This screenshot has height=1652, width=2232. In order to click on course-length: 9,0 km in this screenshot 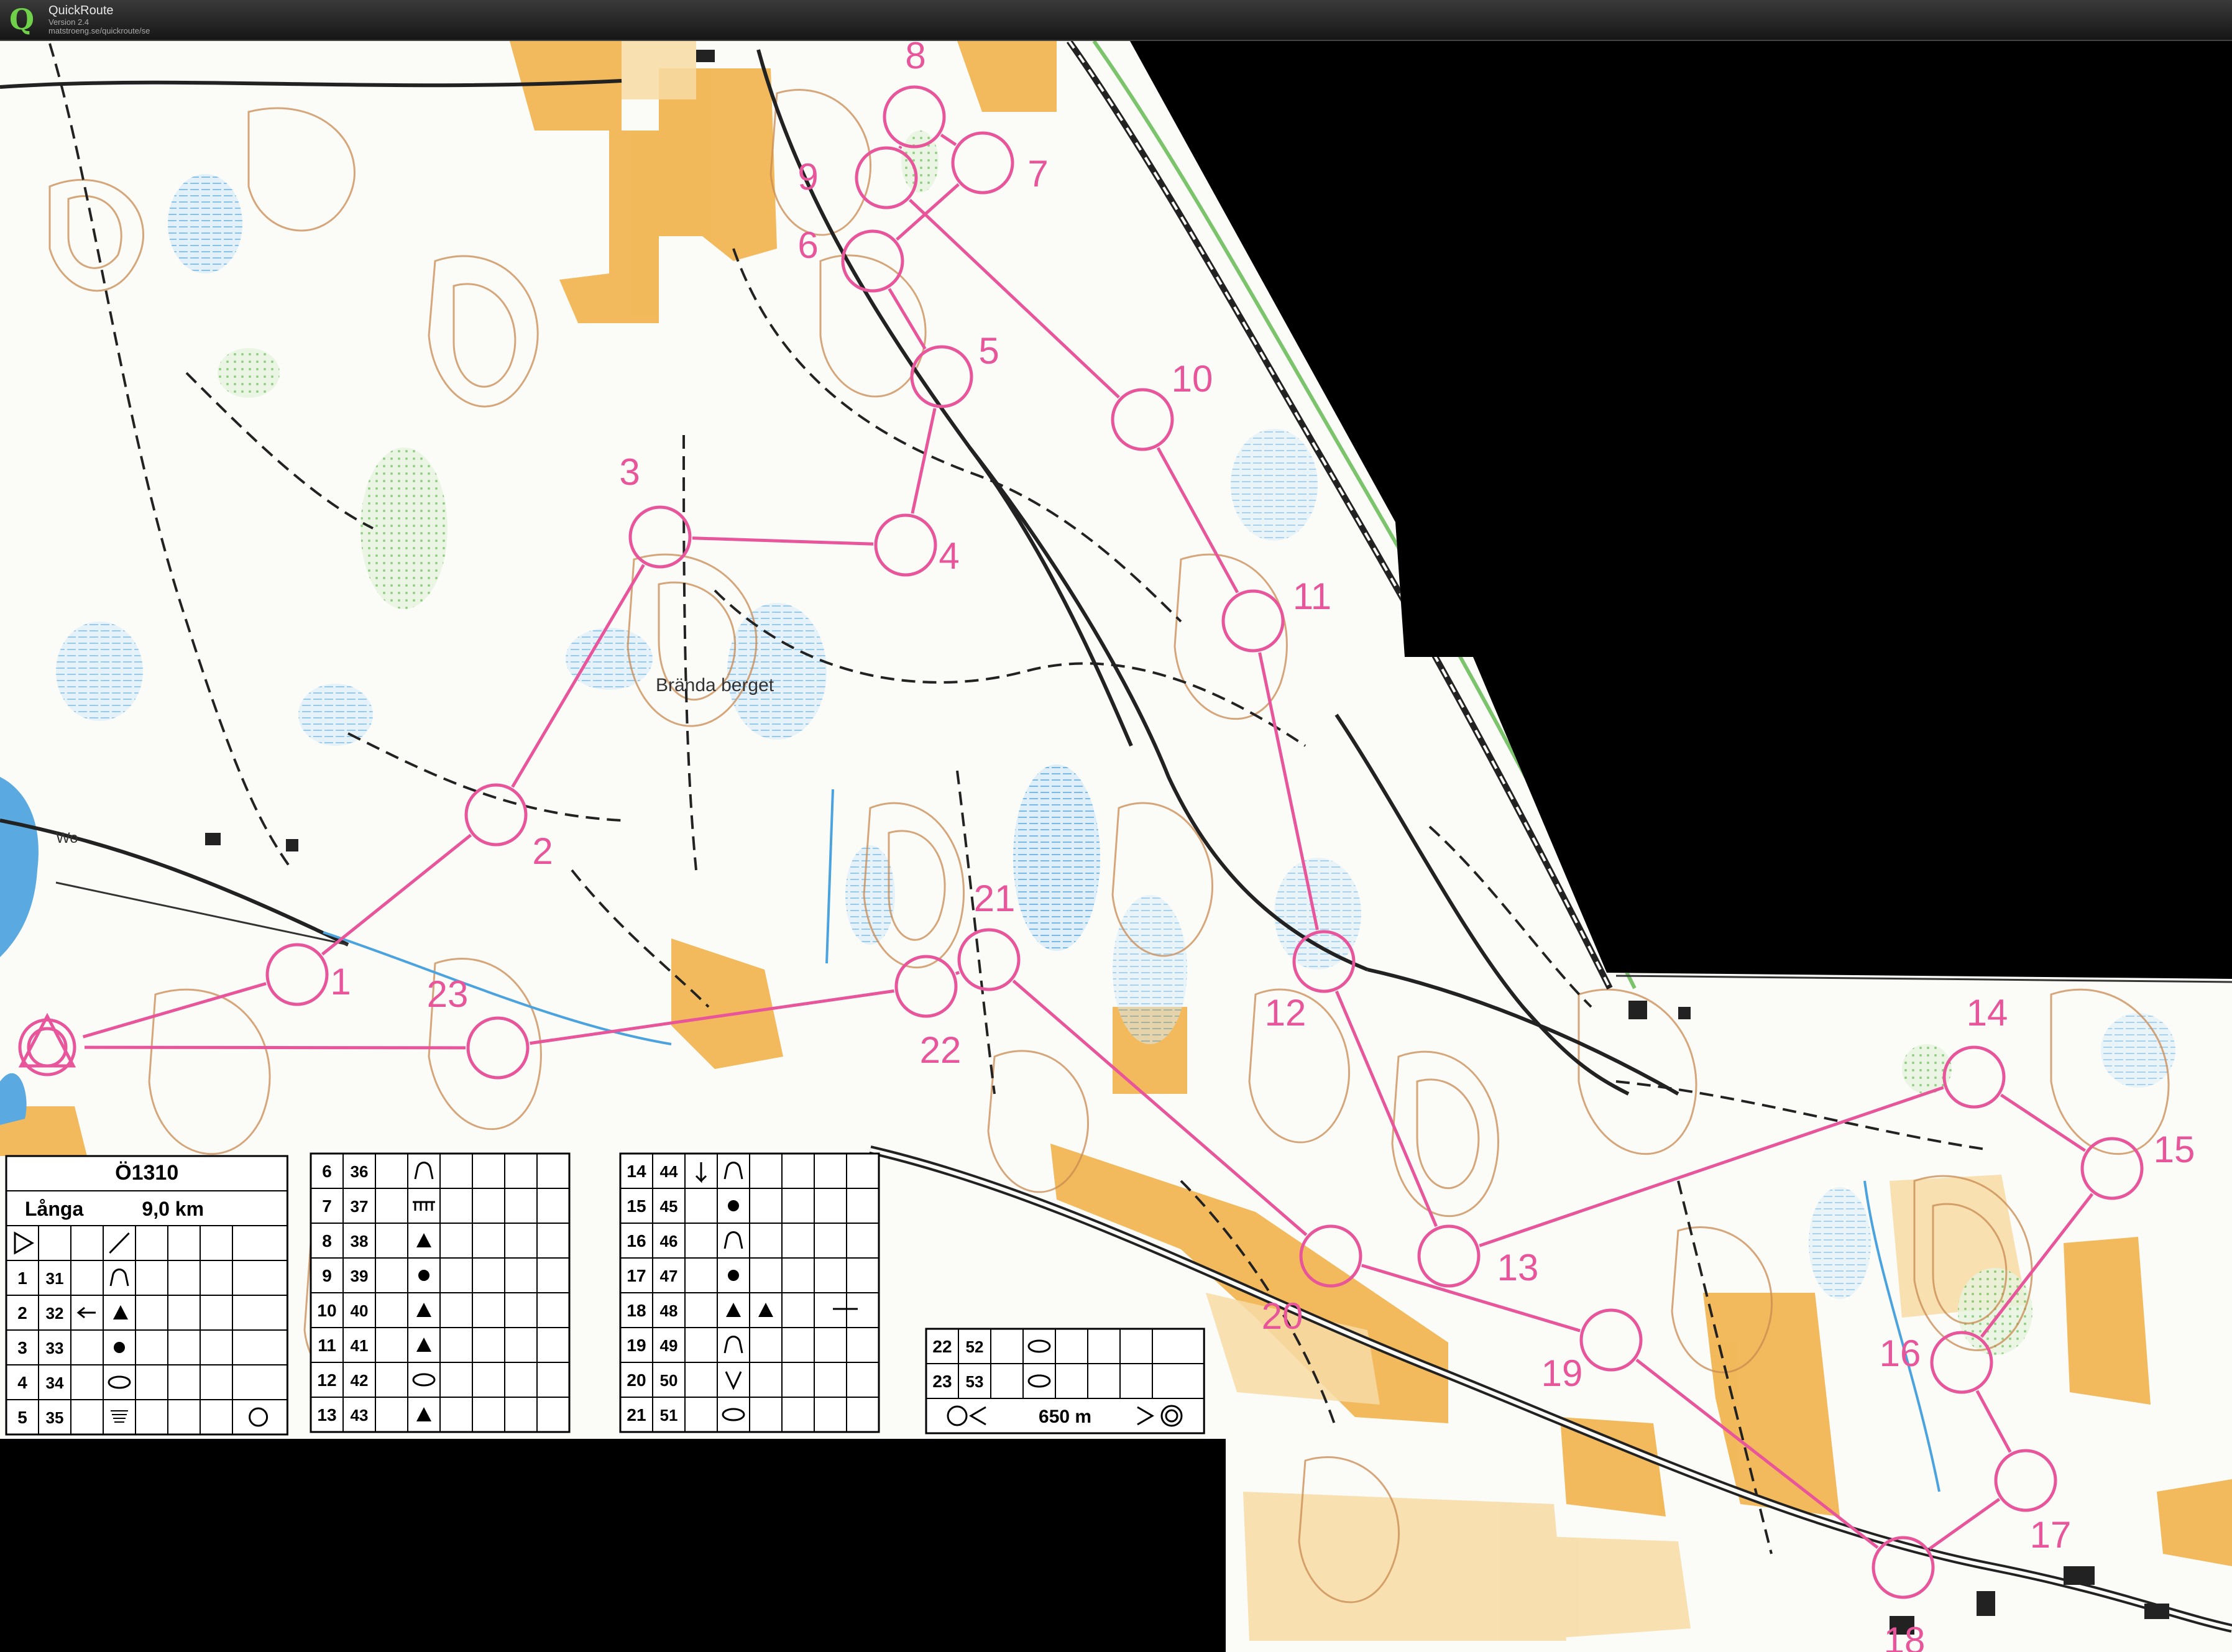, I will do `click(173, 1209)`.